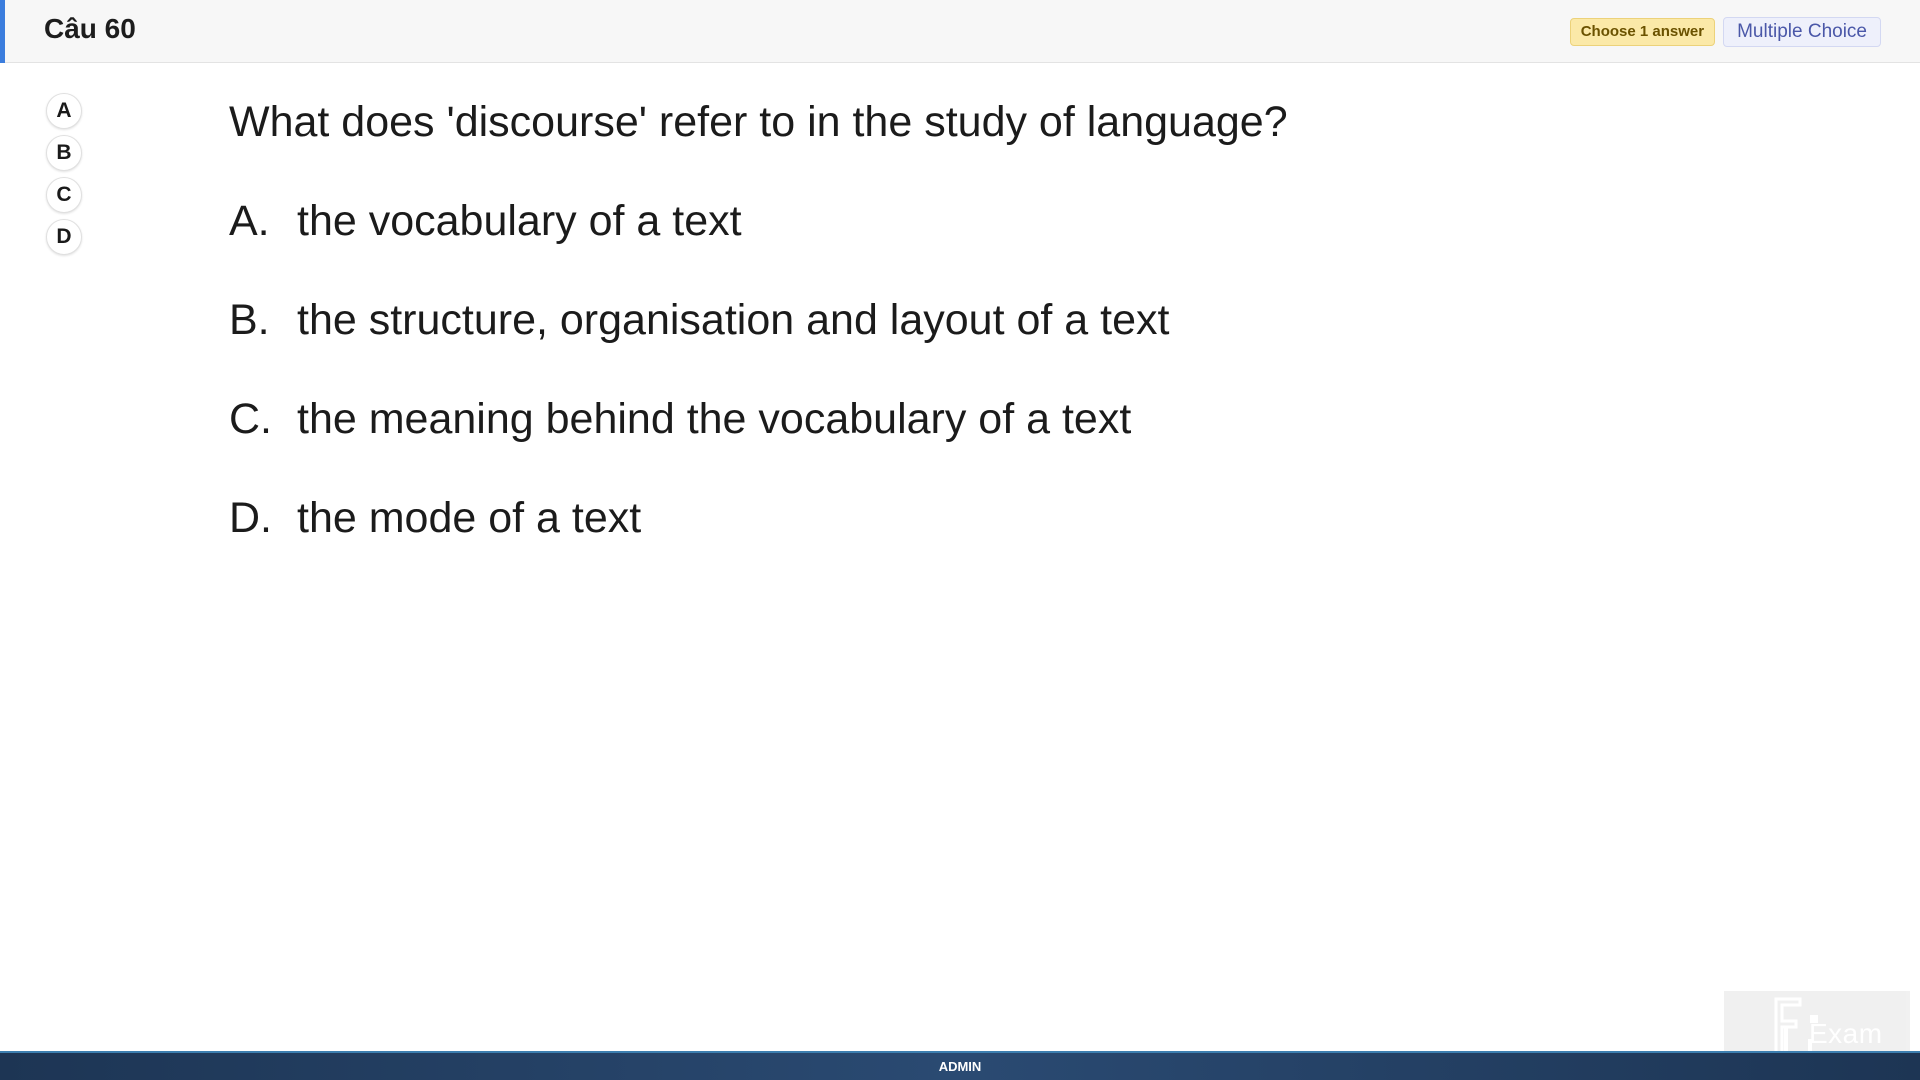 The height and width of the screenshot is (1080, 1920). What do you see at coordinates (469, 518) in the screenshot?
I see `option-text: the mode of a text` at bounding box center [469, 518].